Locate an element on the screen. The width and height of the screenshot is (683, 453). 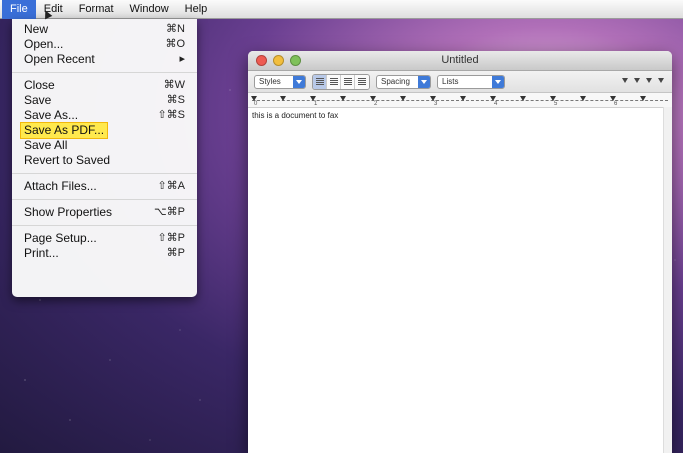
align-center-button is located at coordinates (334, 81).